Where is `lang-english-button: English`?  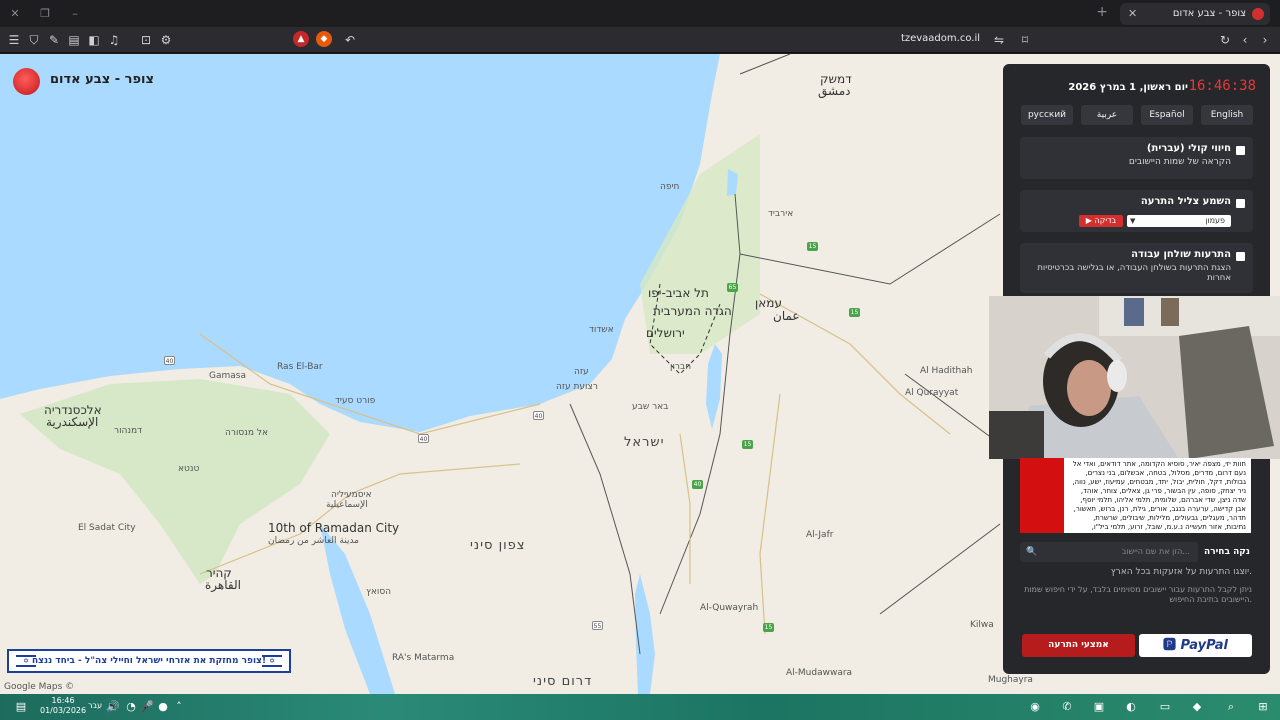
lang-english-button: English is located at coordinates (1227, 115).